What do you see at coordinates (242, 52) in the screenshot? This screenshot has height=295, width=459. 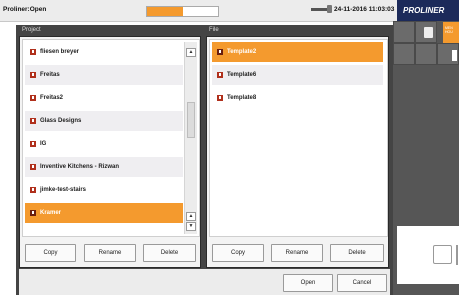 I see `list-item-label: Template2` at bounding box center [242, 52].